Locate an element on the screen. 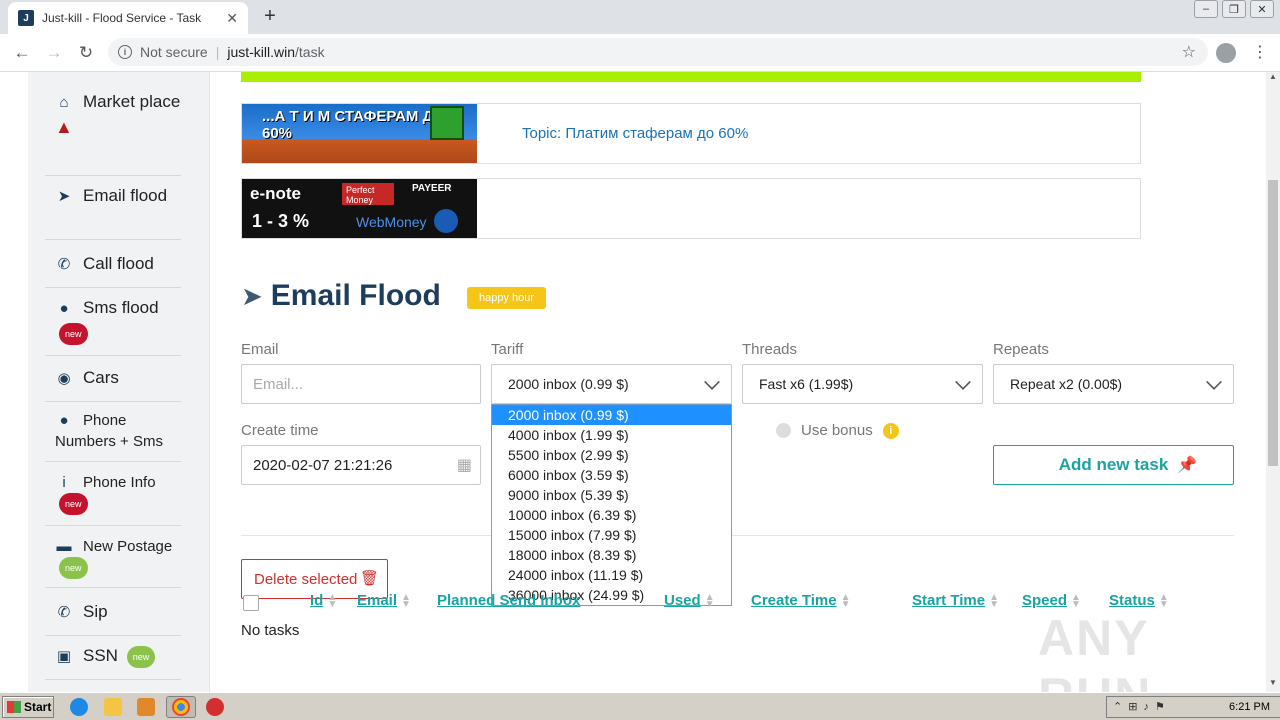 This screenshot has width=1280, height=720. use-bonus-toggle: Use bonus i is located at coordinates (837, 430).